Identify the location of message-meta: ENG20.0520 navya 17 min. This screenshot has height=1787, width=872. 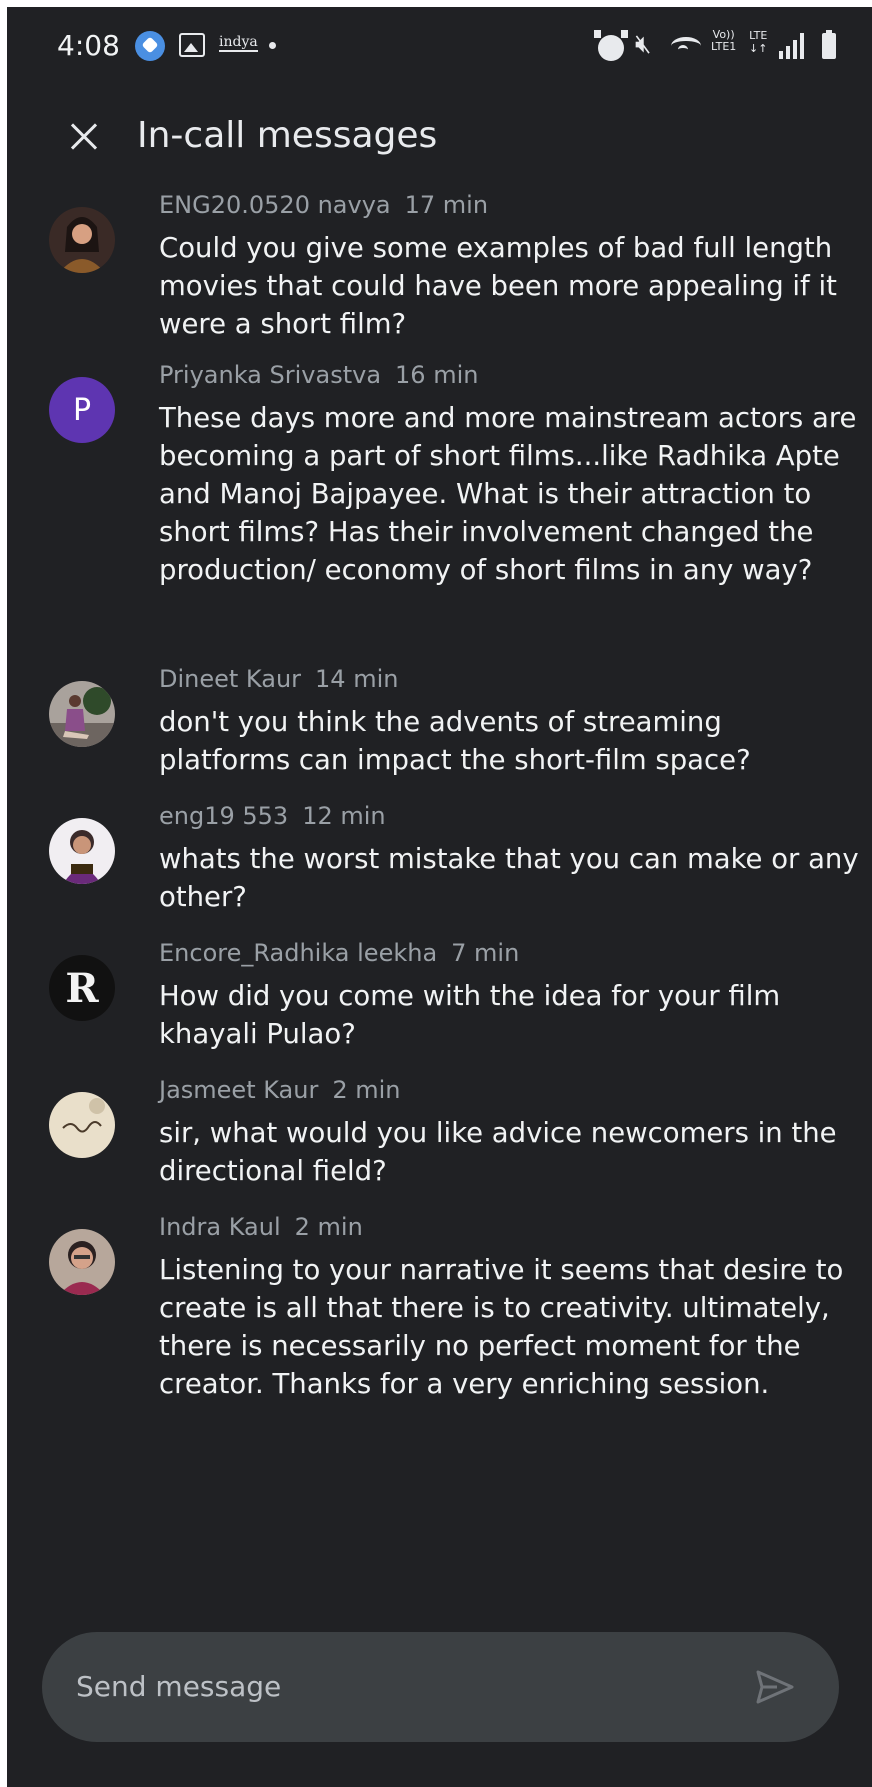
(323, 205).